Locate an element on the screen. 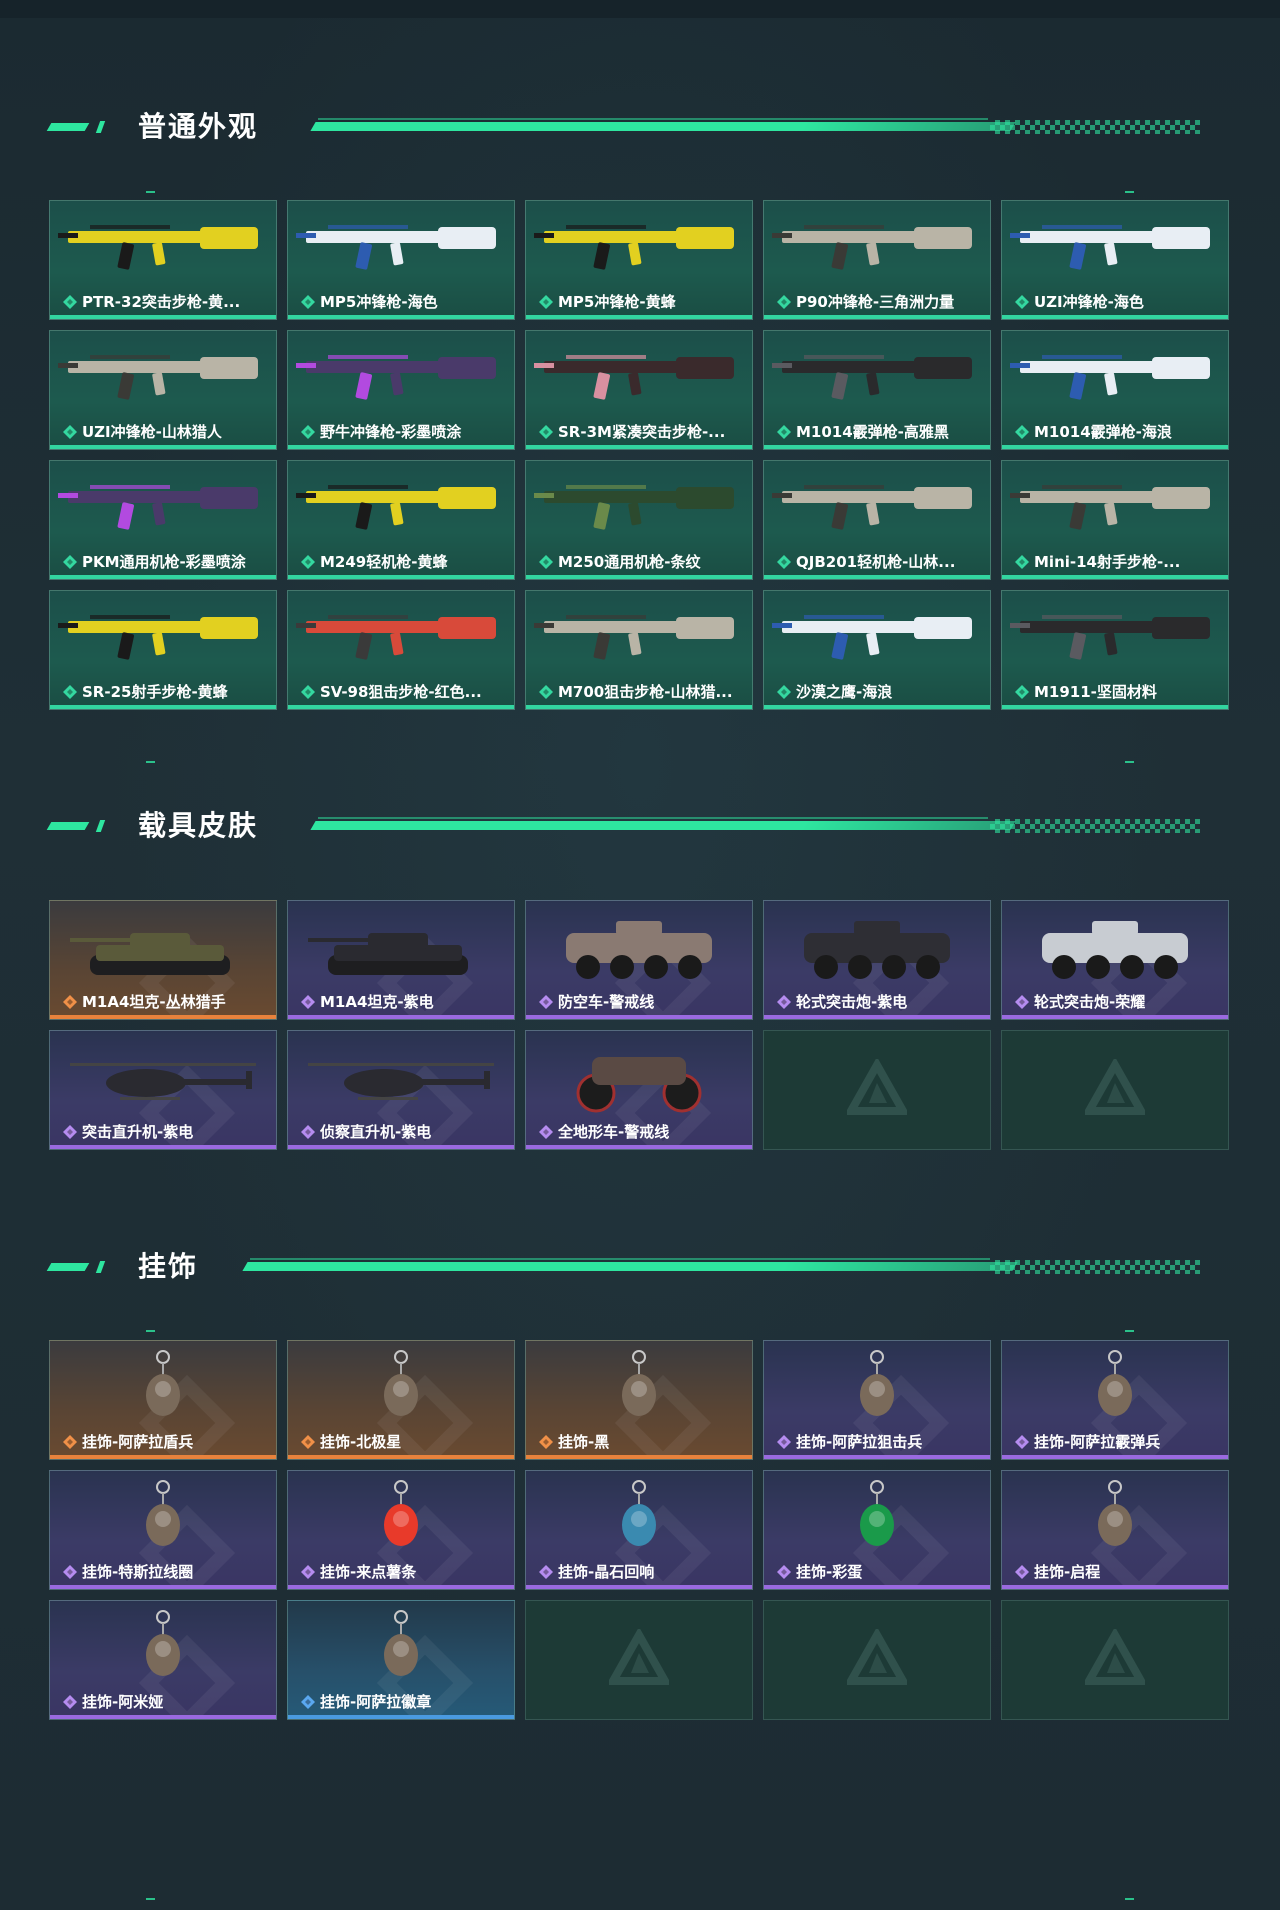 Image resolution: width=1280 pixels, height=1910 pixels. charms-card: 挂饰-阿萨拉盾兵 is located at coordinates (163, 1400).